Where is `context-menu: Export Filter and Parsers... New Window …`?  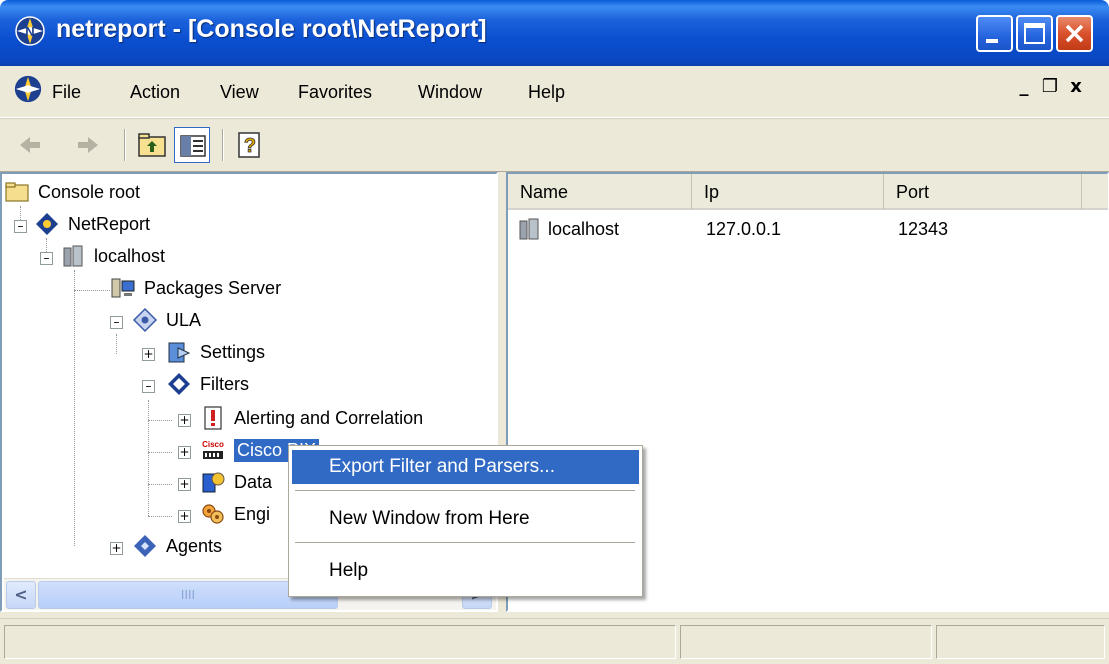 context-menu: Export Filter and Parsers... New Window … is located at coordinates (465, 521).